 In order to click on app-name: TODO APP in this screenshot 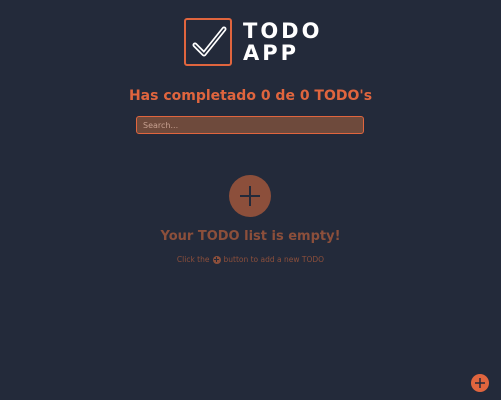, I will do `click(282, 42)`.